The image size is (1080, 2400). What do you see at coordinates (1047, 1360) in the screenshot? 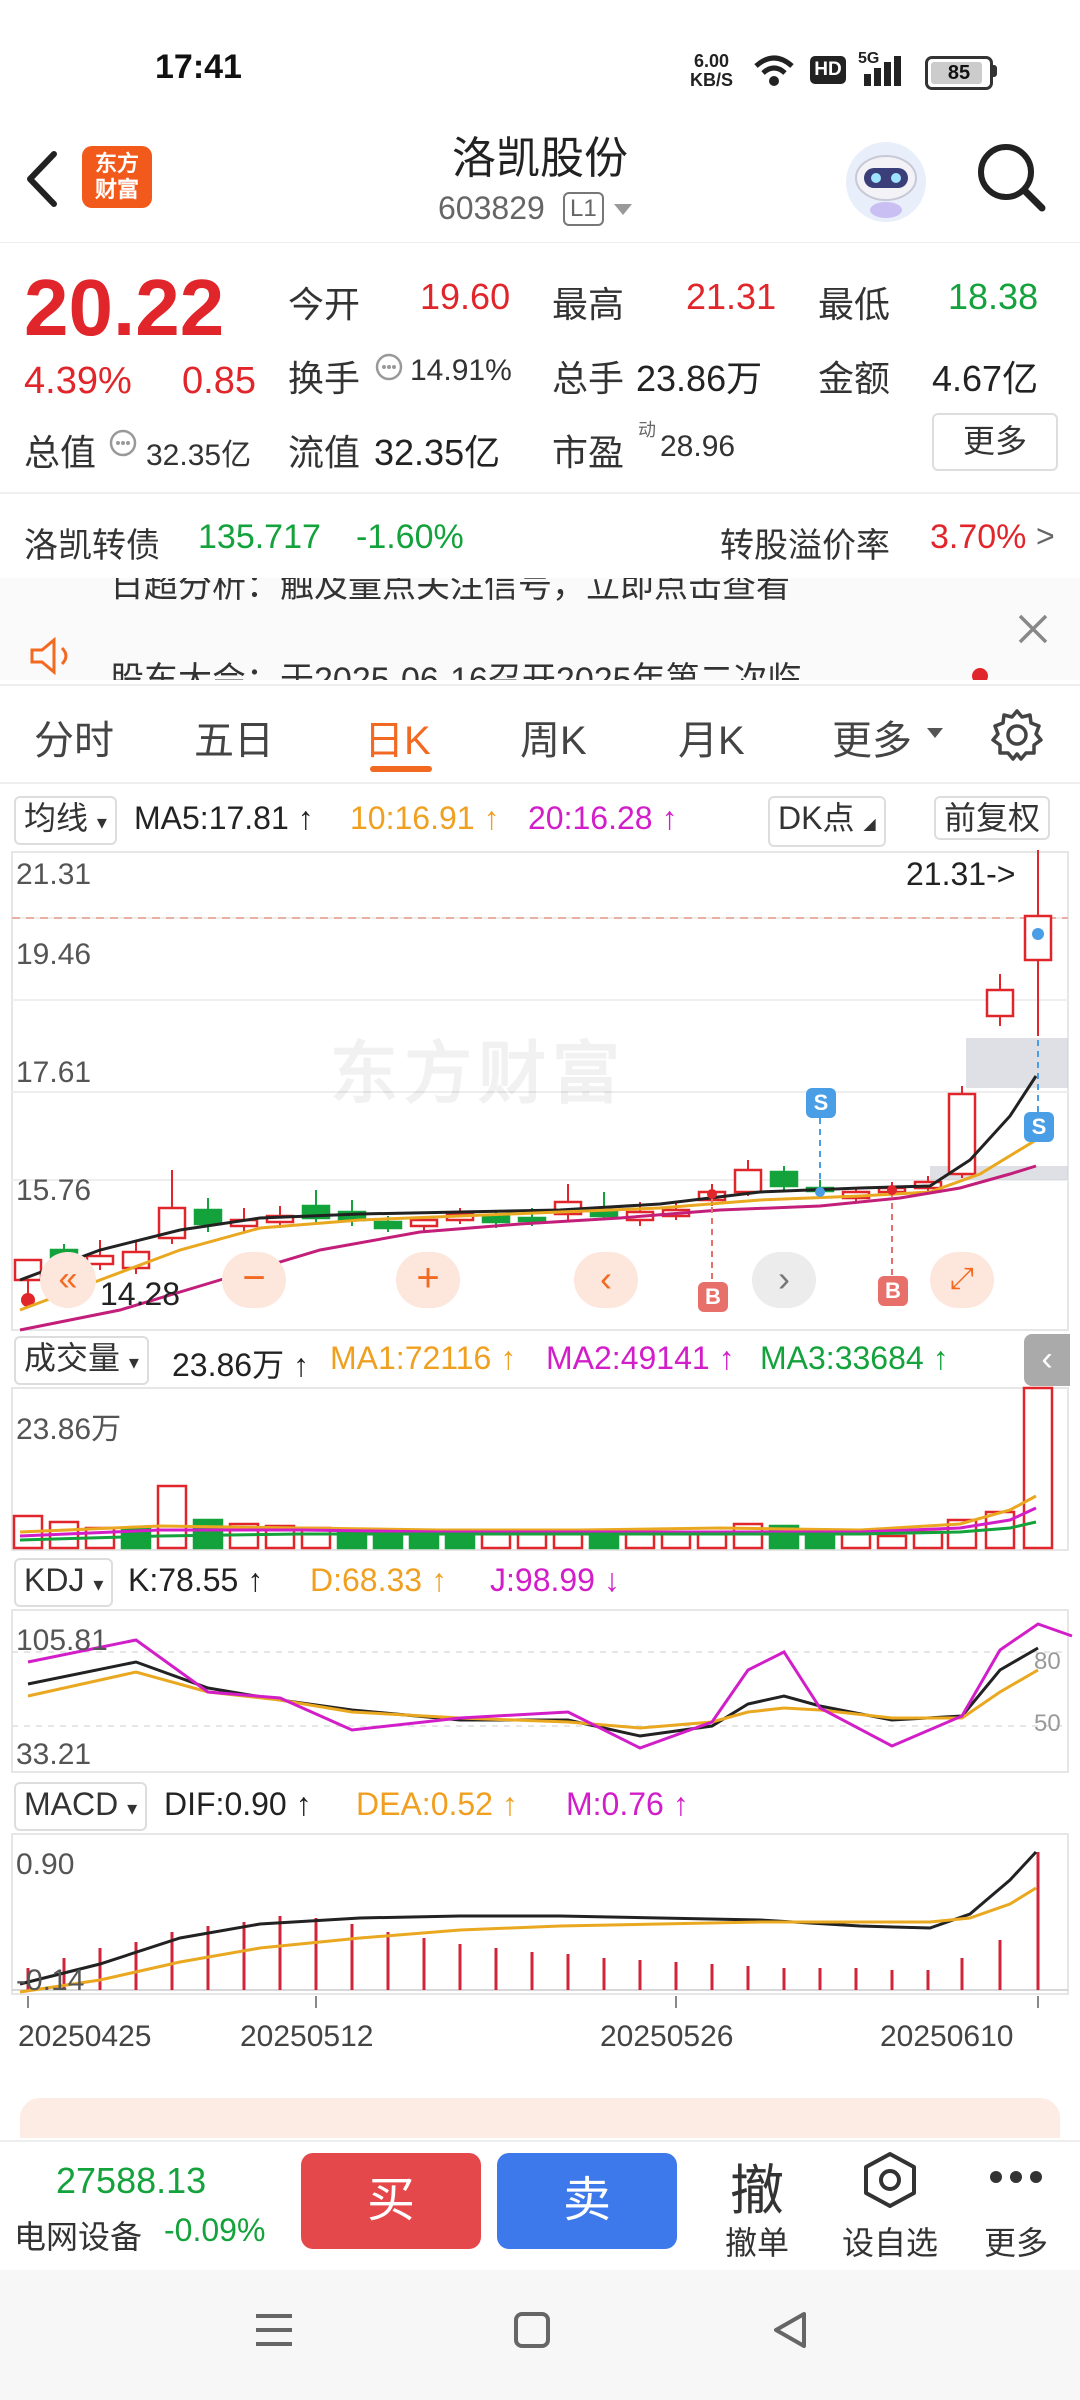
I see `collapse-panel-button: ‹` at bounding box center [1047, 1360].